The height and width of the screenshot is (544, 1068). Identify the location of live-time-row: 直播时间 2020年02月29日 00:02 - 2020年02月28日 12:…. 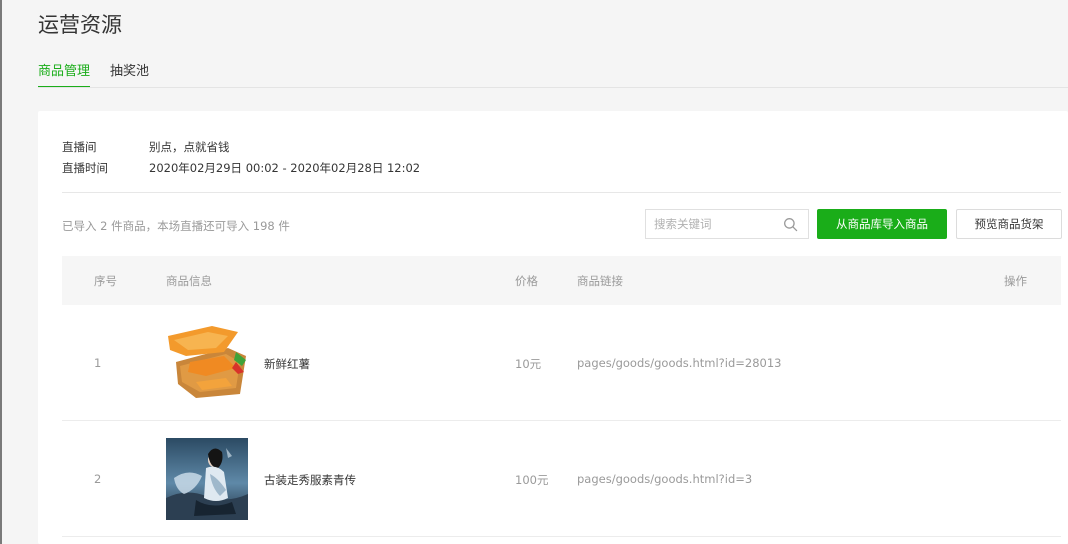
(241, 168).